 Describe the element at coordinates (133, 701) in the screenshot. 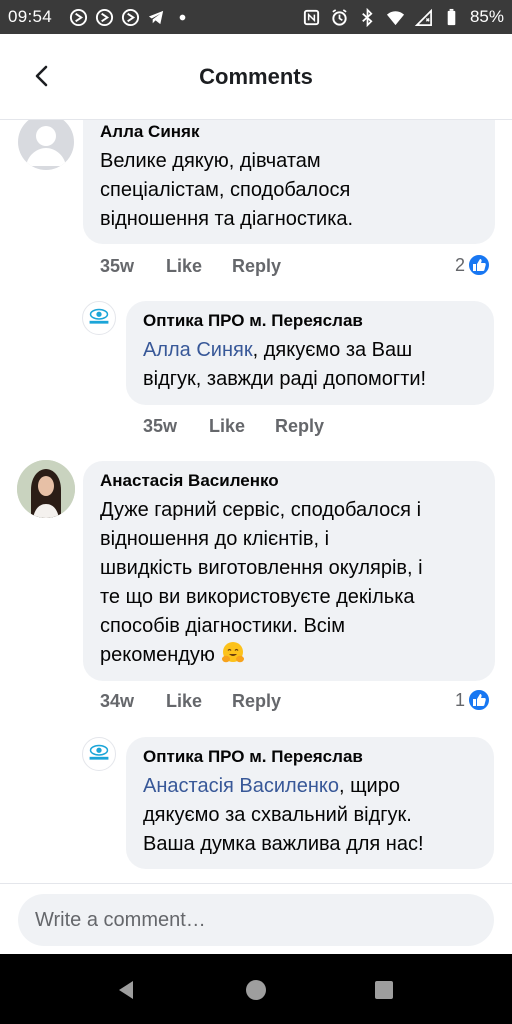

I see `comment-time: 34w` at that location.